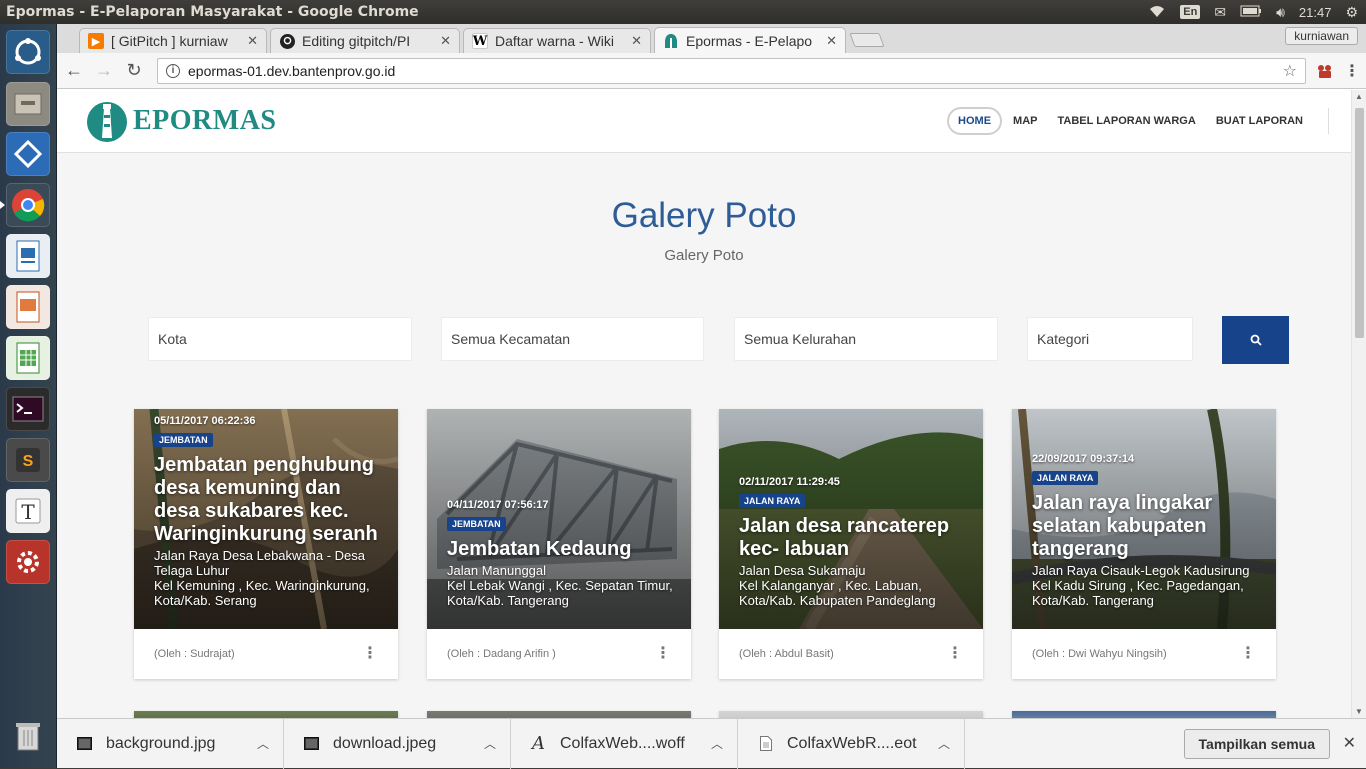  Describe the element at coordinates (311, 743) in the screenshot. I see `image-file-icon` at that location.